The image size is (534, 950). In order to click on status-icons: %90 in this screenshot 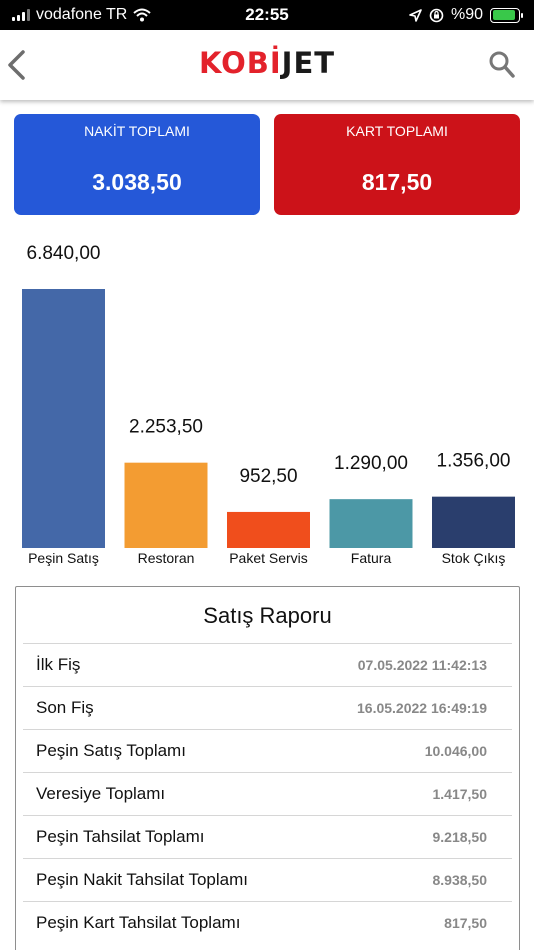, I will do `click(466, 15)`.